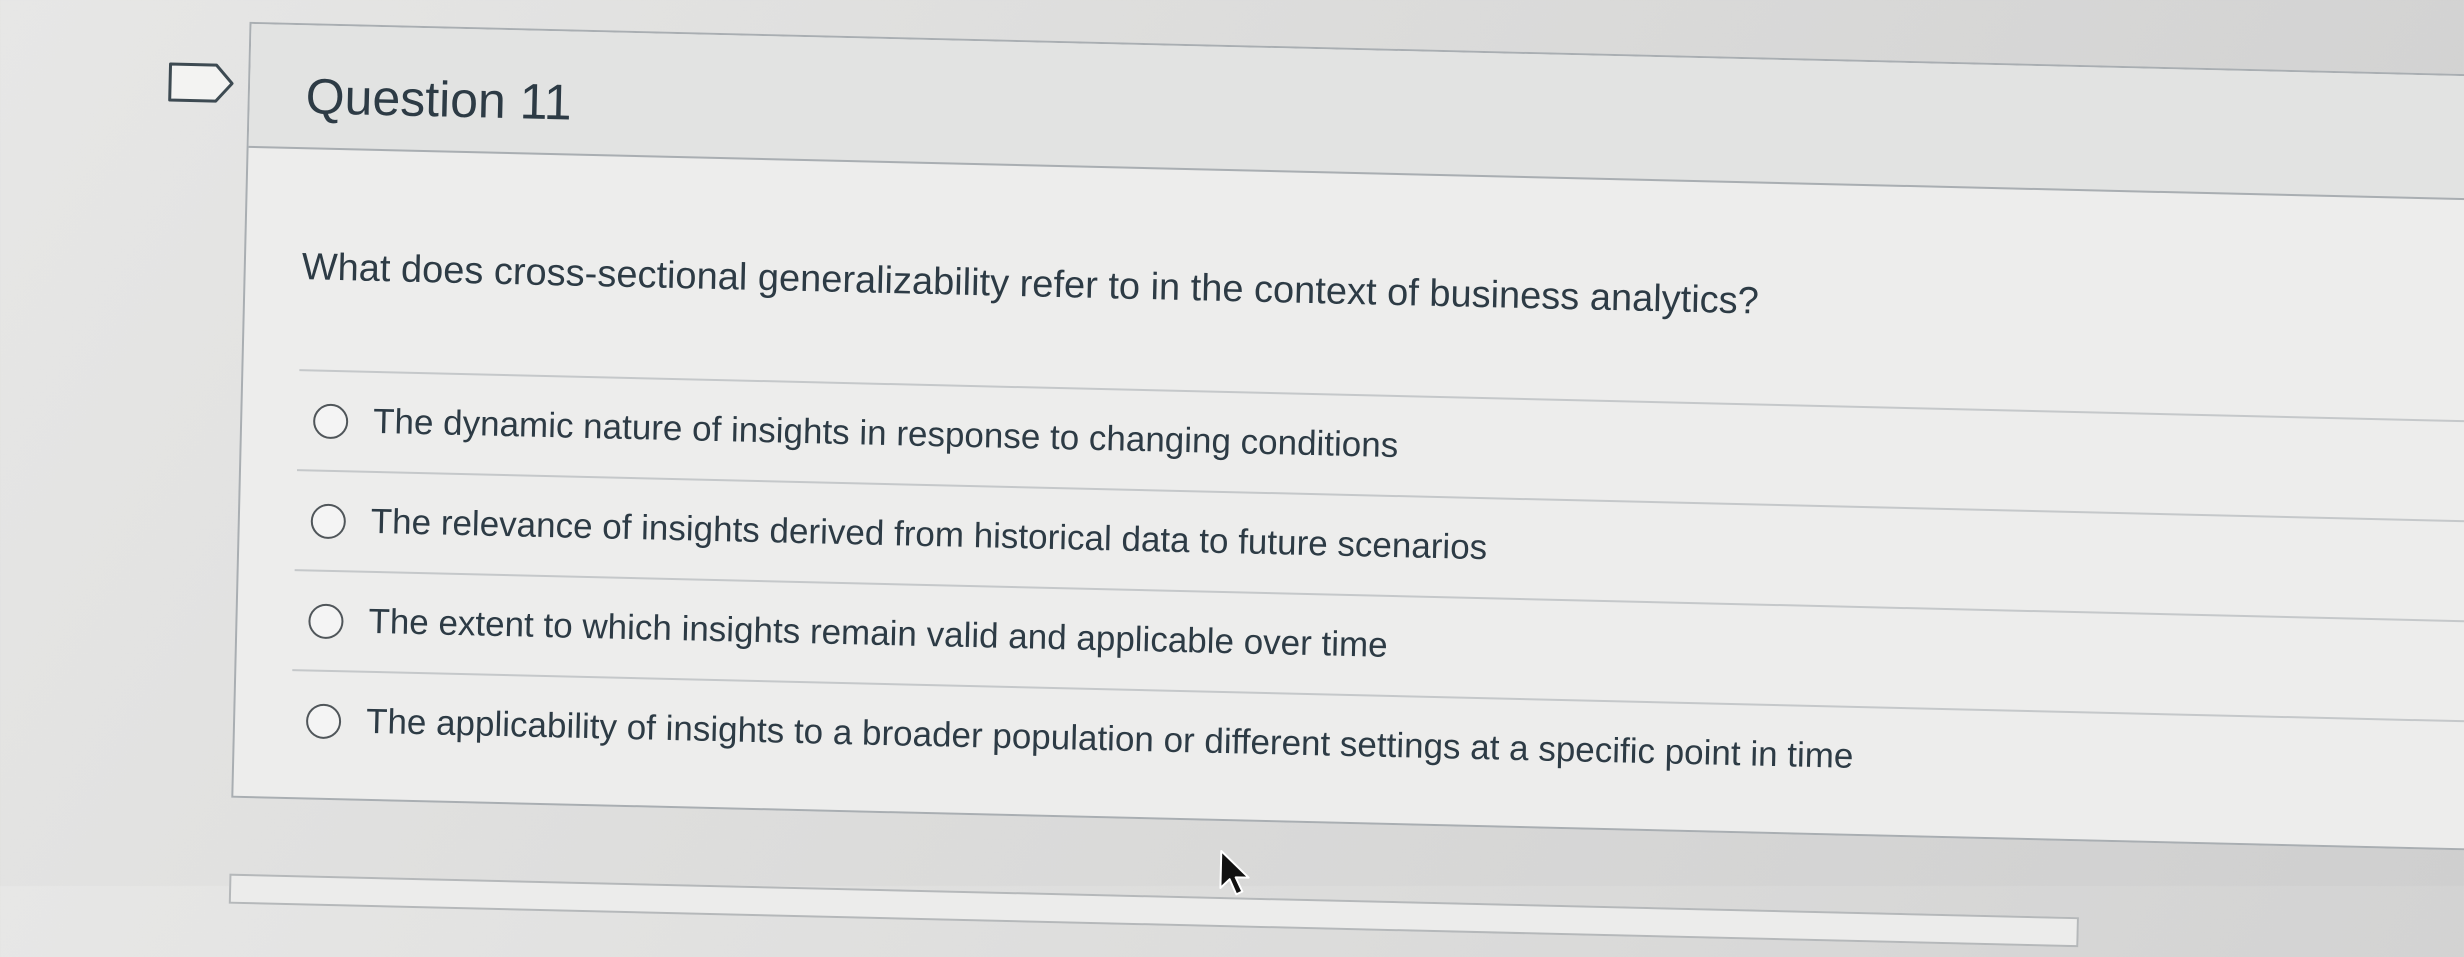  What do you see at coordinates (1153, 910) in the screenshot?
I see `next-question-card-edge` at bounding box center [1153, 910].